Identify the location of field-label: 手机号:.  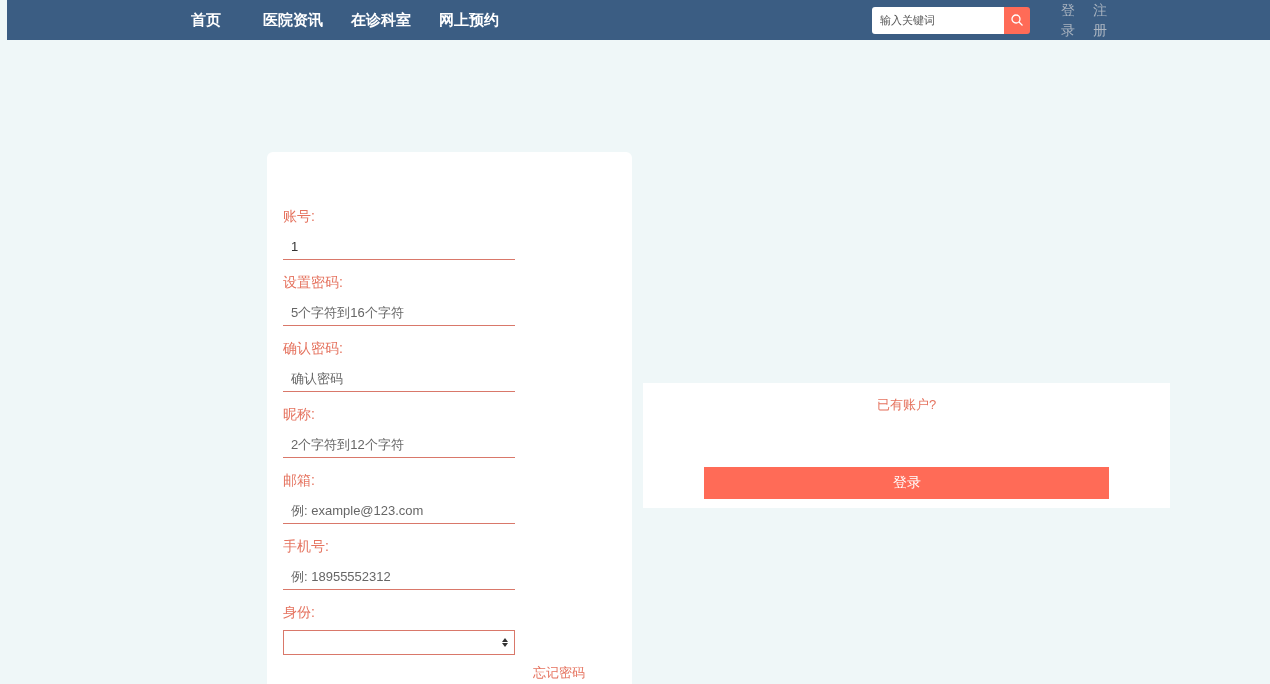
(306, 546).